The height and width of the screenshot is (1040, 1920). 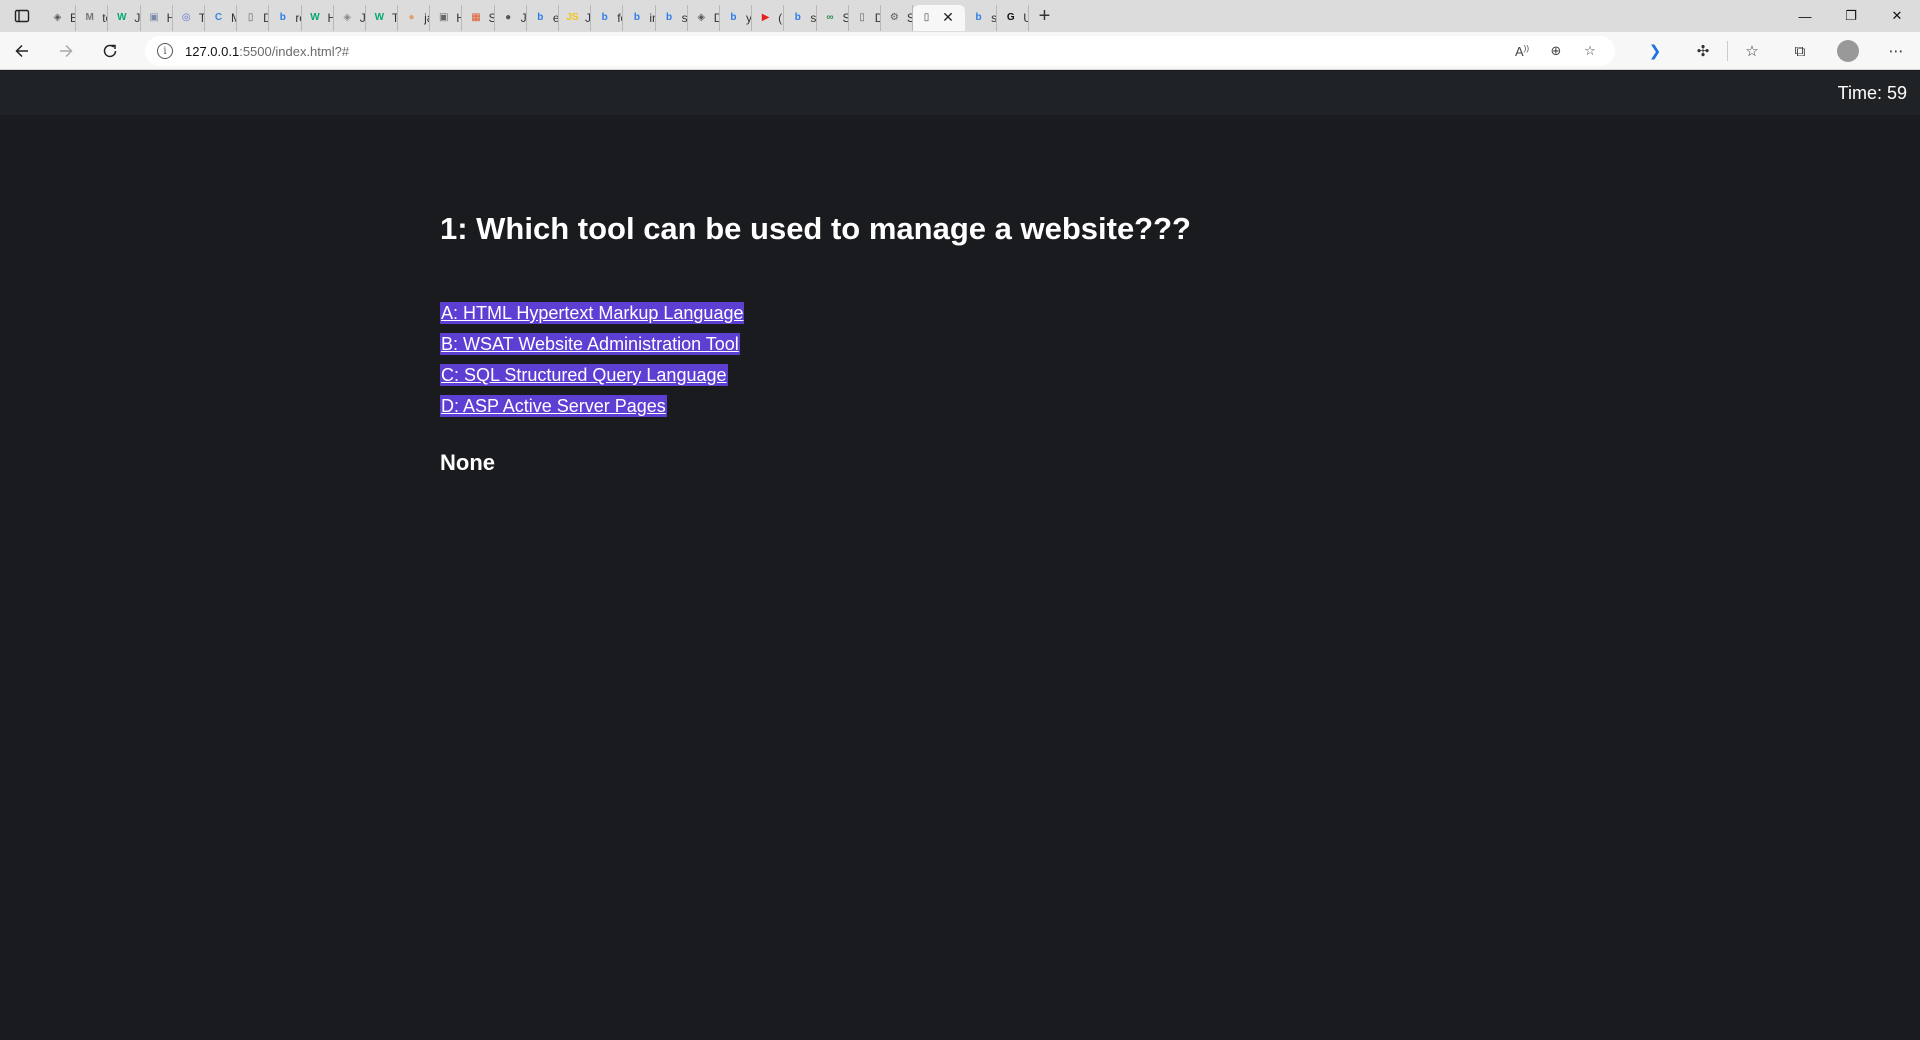 I want to click on tab-label: eve, so click(x=555, y=18).